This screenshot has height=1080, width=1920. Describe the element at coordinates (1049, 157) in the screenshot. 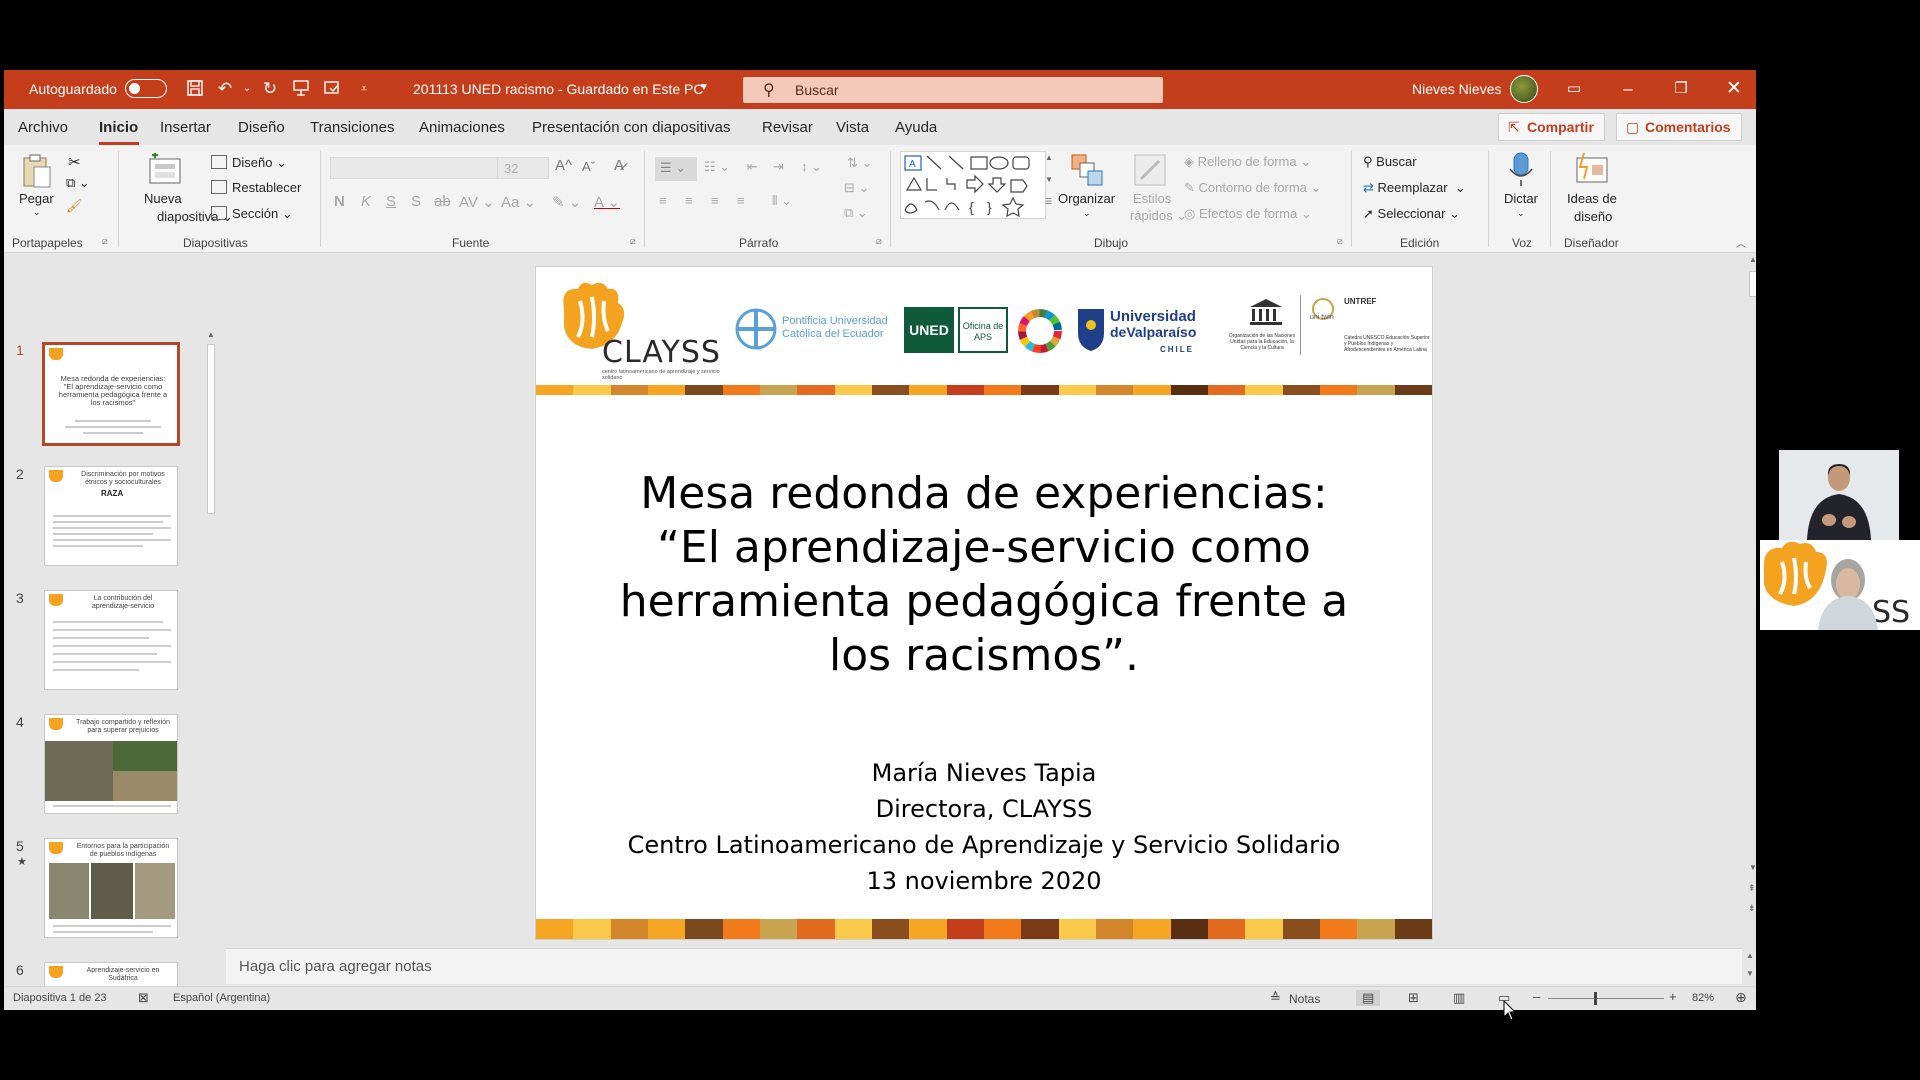

I see `gallery-up-icon: ▲` at that location.